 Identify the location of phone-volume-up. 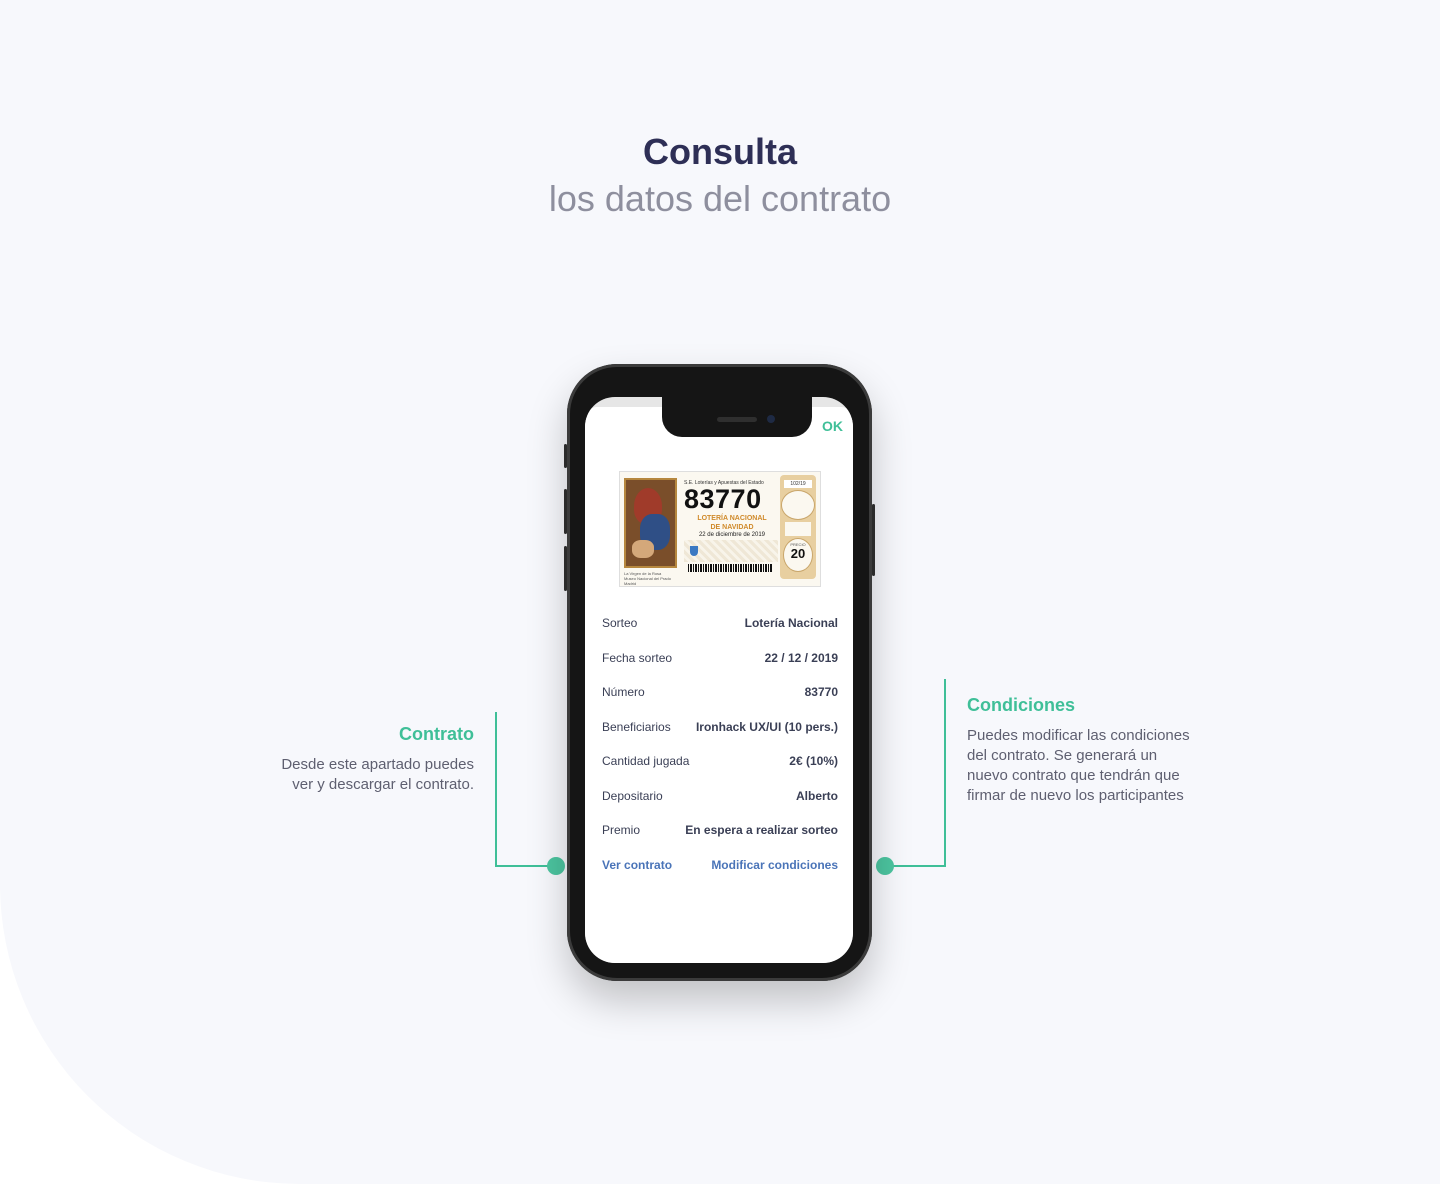
(565, 511).